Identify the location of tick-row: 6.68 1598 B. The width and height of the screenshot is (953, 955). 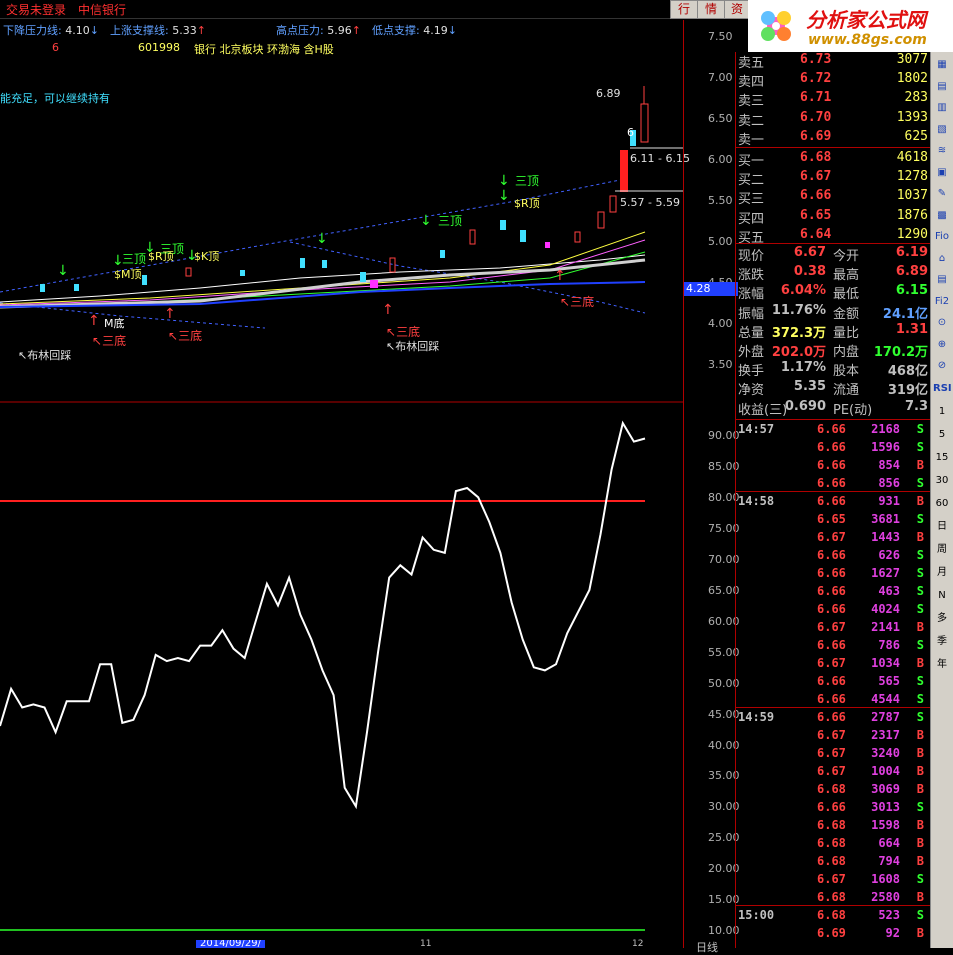
(833, 827).